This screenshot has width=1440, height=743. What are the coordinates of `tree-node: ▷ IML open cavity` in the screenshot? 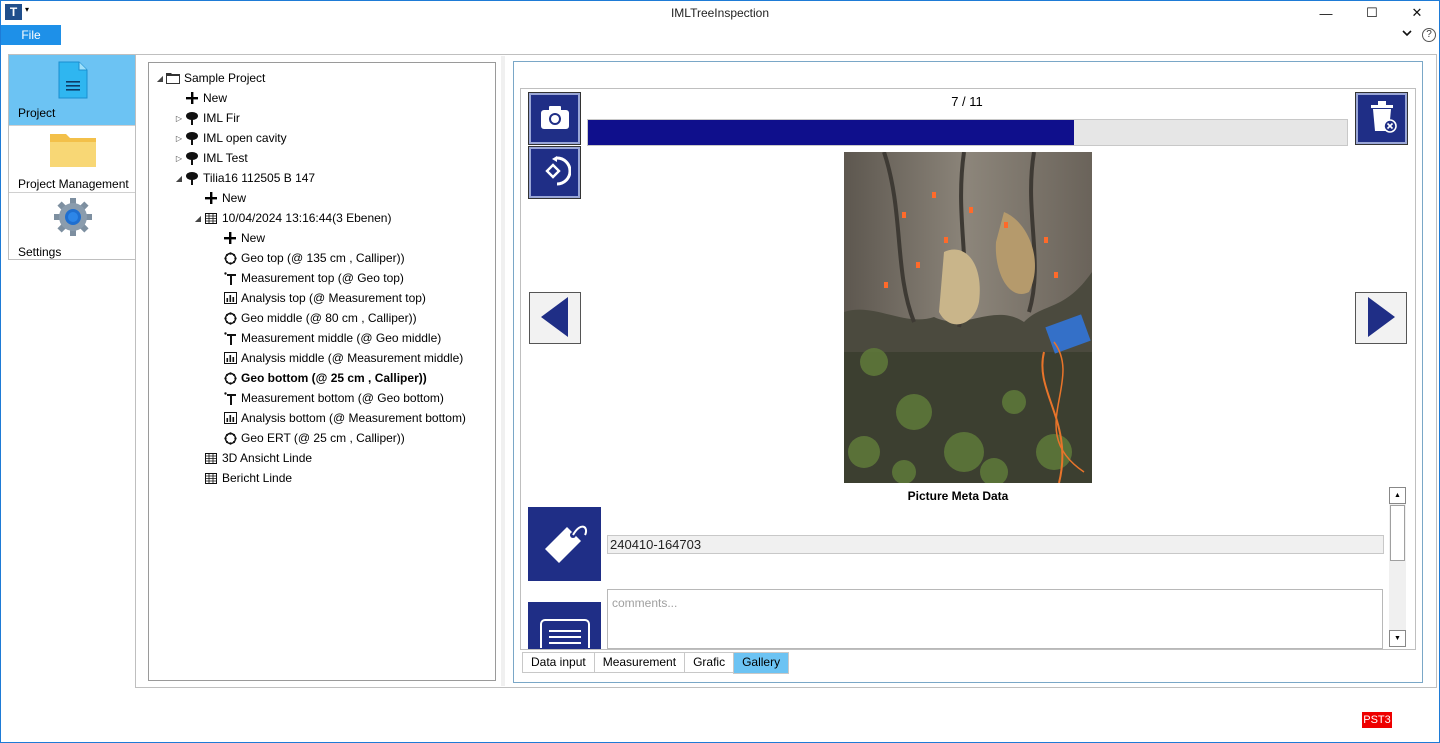 It's located at (230, 138).